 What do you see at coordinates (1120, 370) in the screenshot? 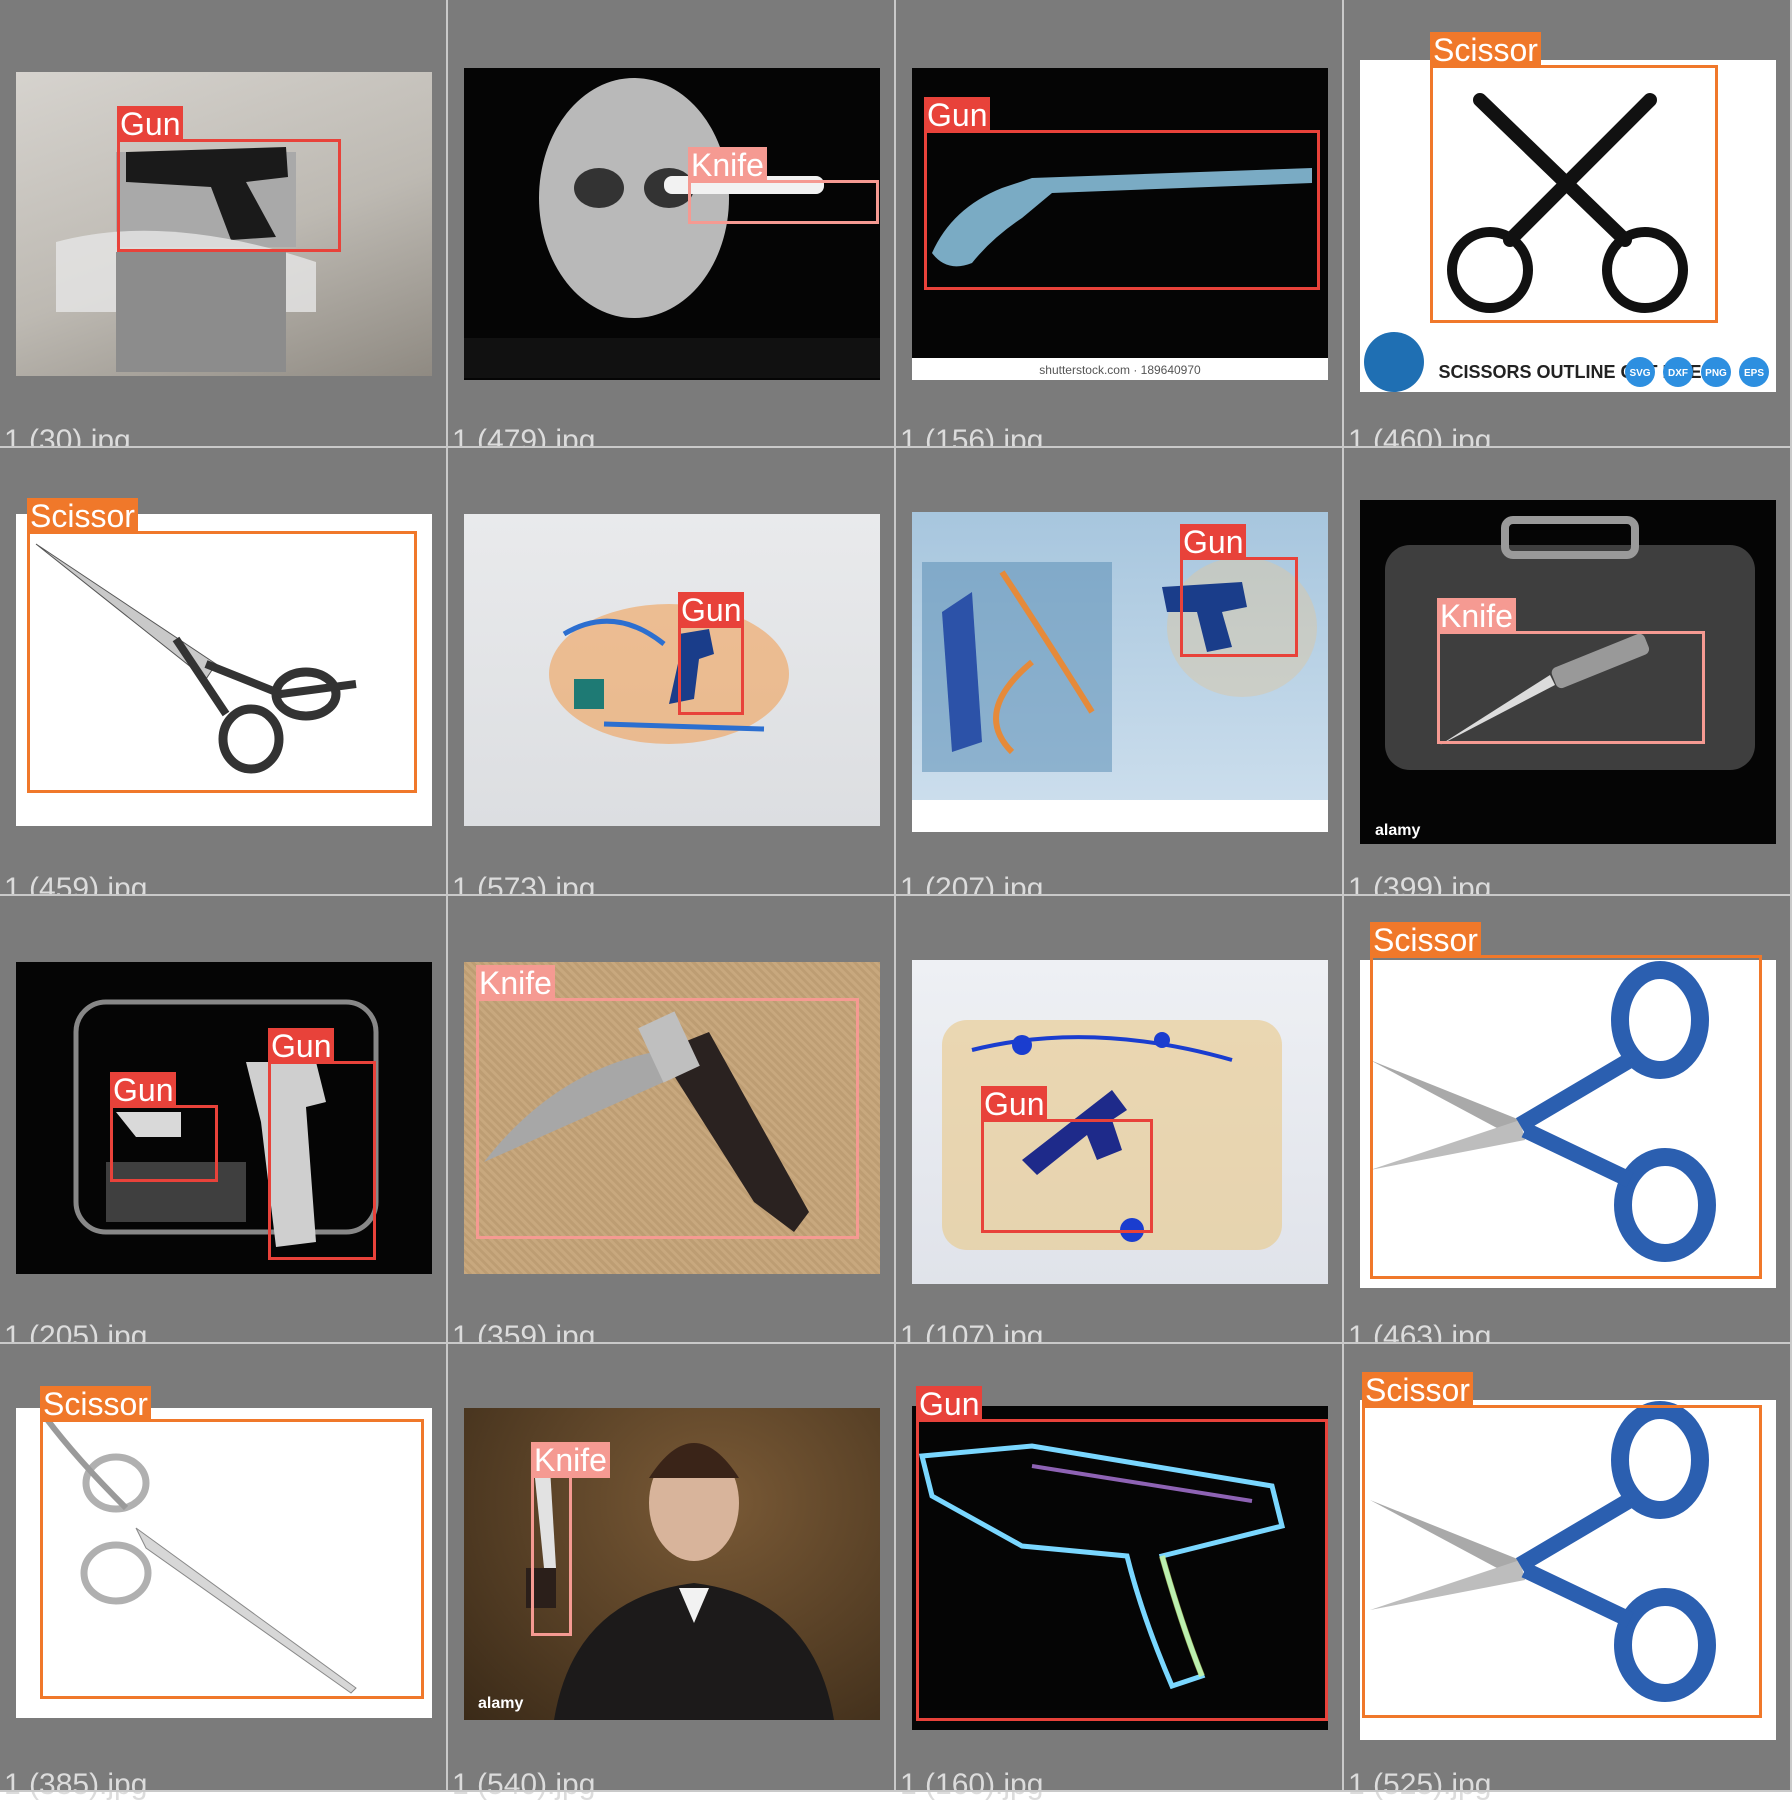
I see `svg-text: shutterstock.com · 189640970` at bounding box center [1120, 370].